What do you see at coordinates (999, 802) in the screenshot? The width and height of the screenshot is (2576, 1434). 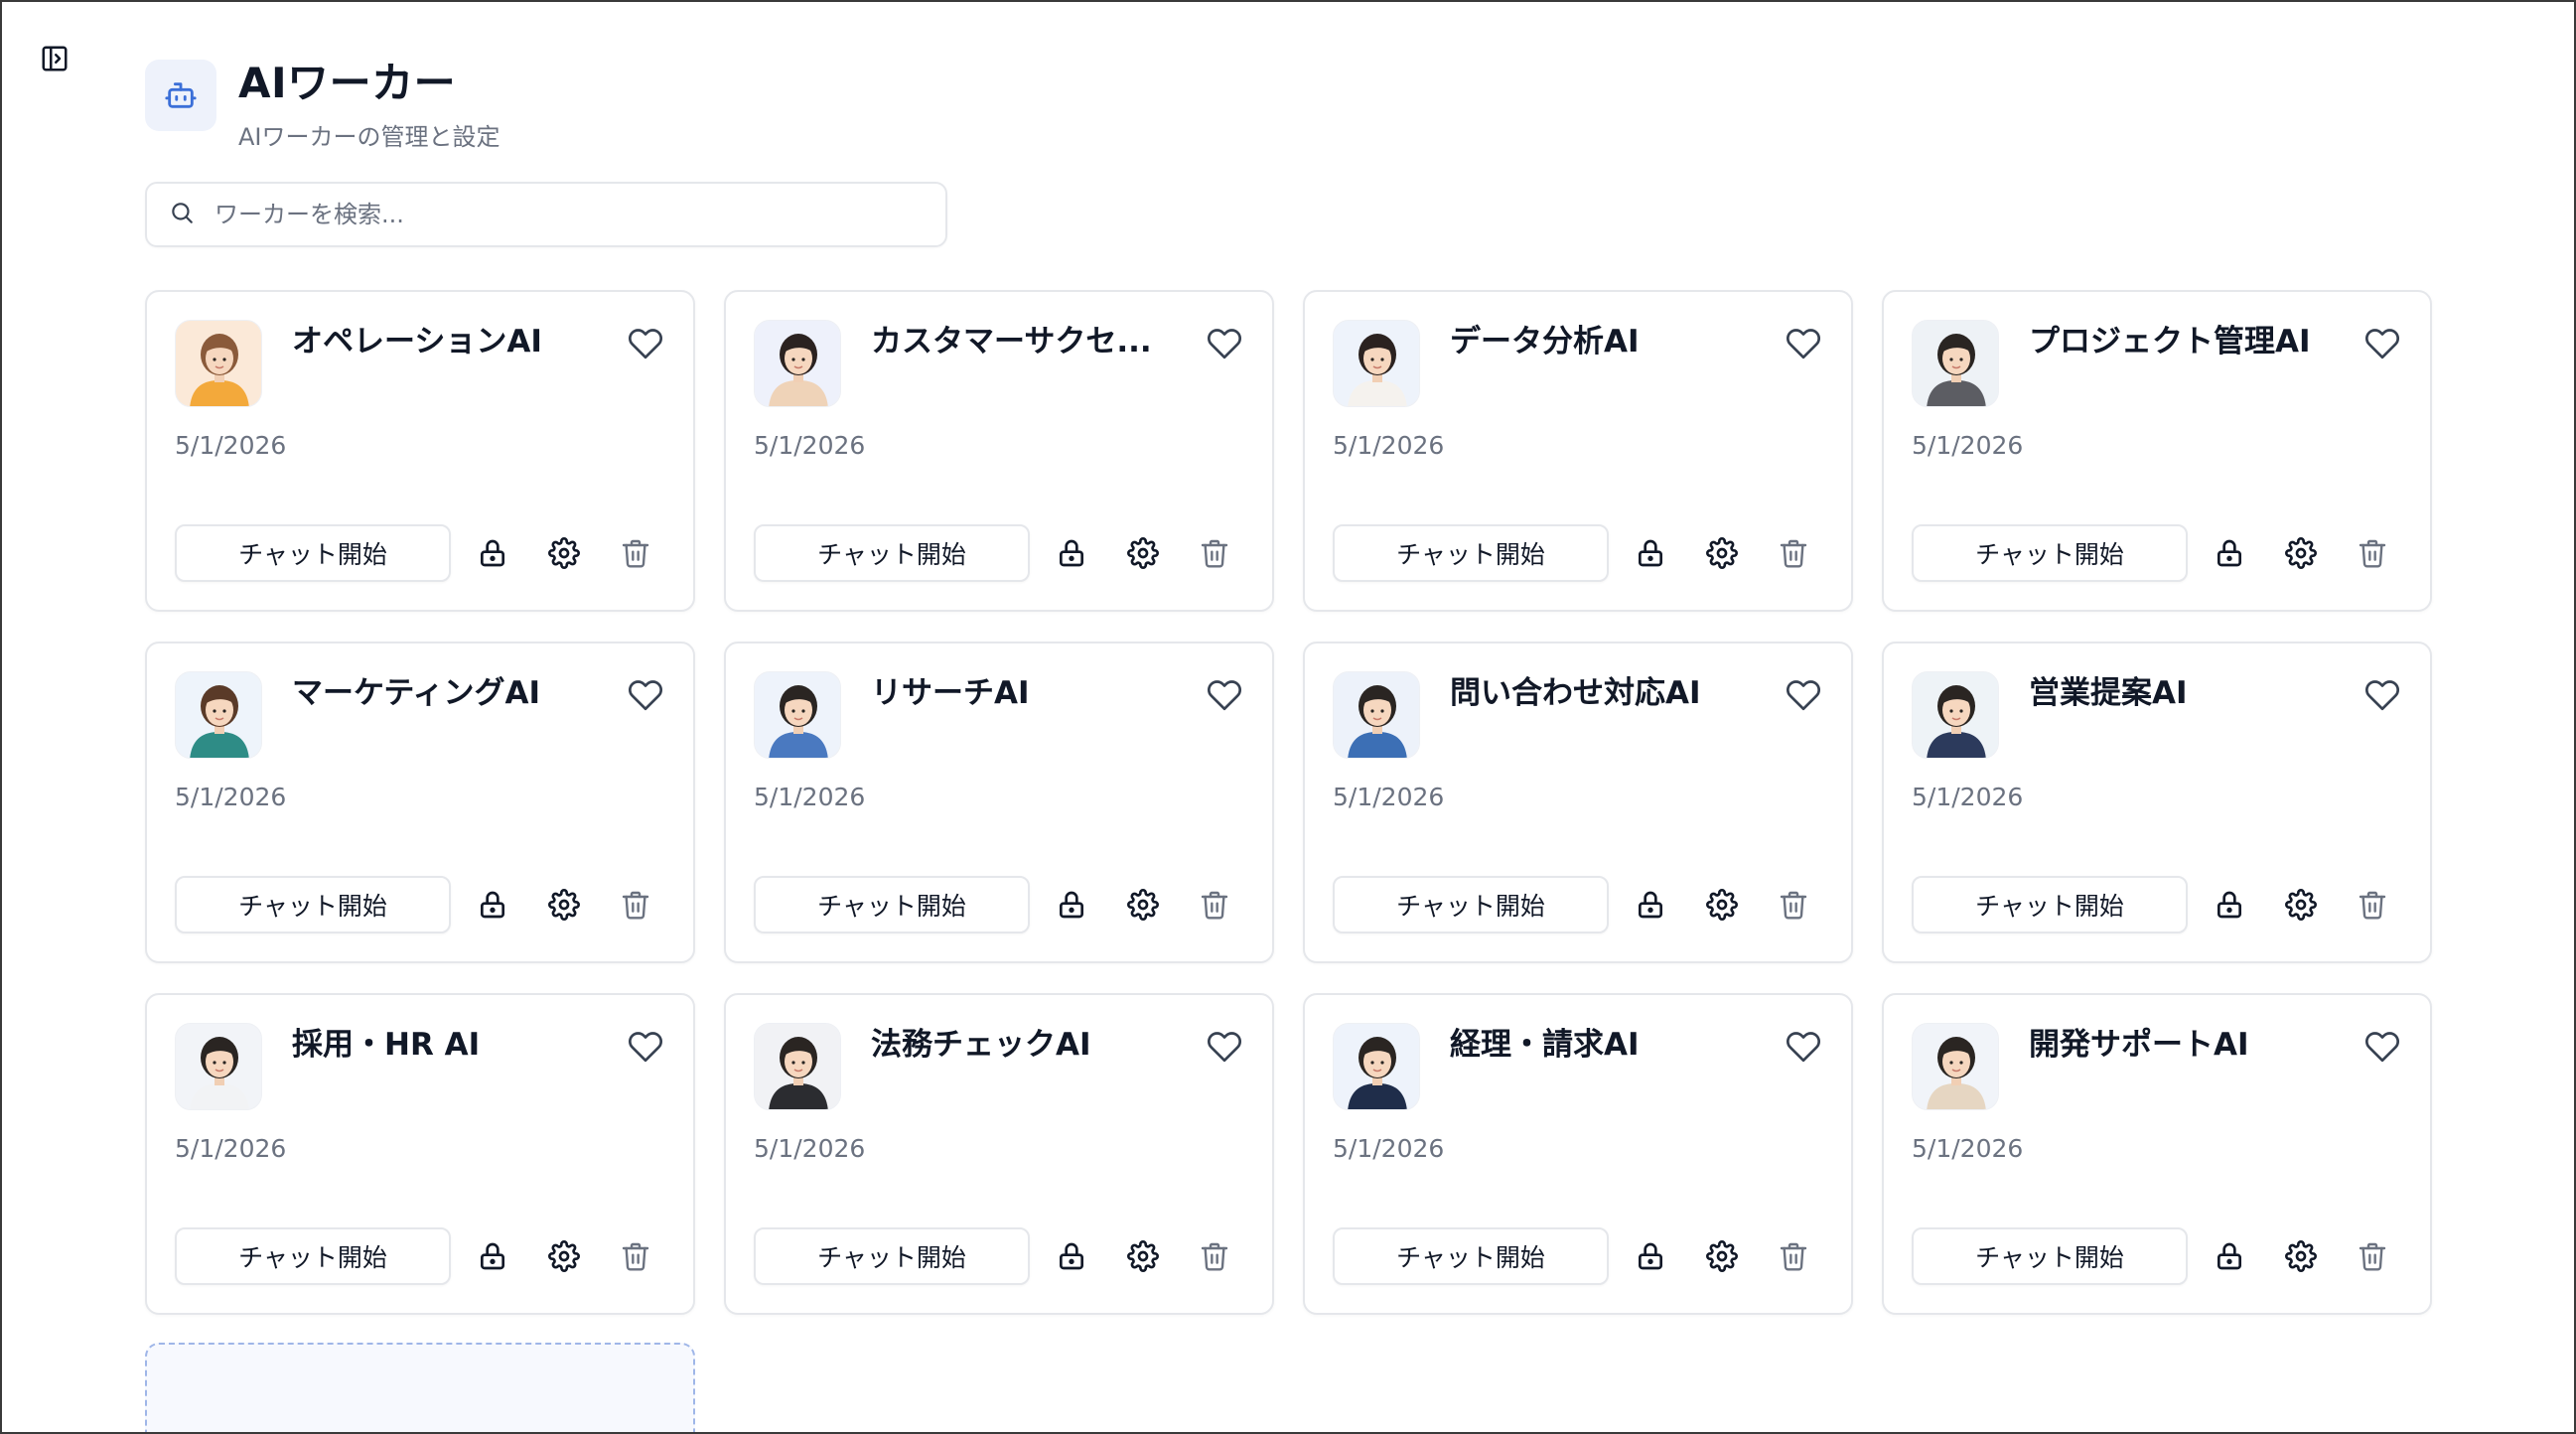 I see `worker-card: リサーチAI 5/1/2026 チャット開始` at bounding box center [999, 802].